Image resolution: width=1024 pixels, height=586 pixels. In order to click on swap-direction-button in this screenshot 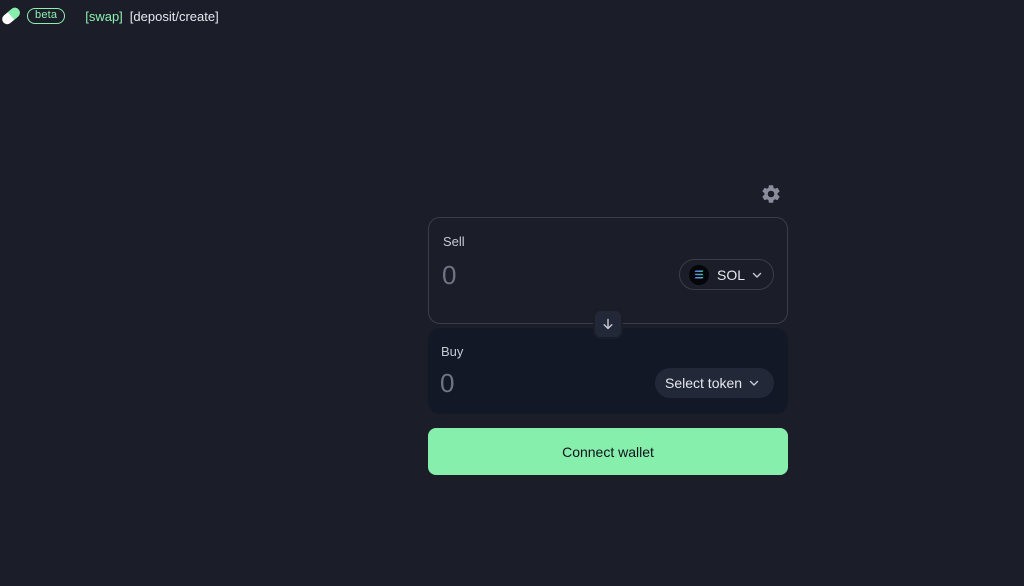, I will do `click(608, 324)`.